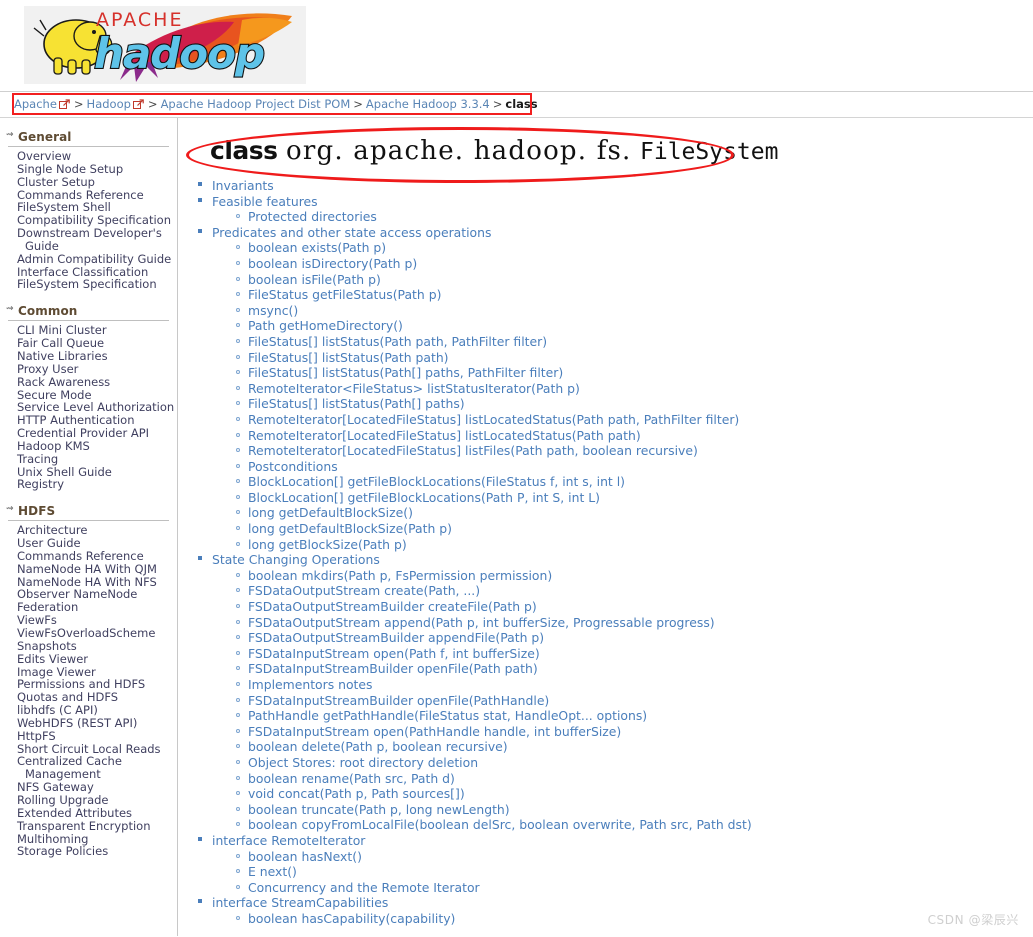 The image size is (1033, 937). What do you see at coordinates (614, 202) in the screenshot?
I see `toc-item: Feasible features` at bounding box center [614, 202].